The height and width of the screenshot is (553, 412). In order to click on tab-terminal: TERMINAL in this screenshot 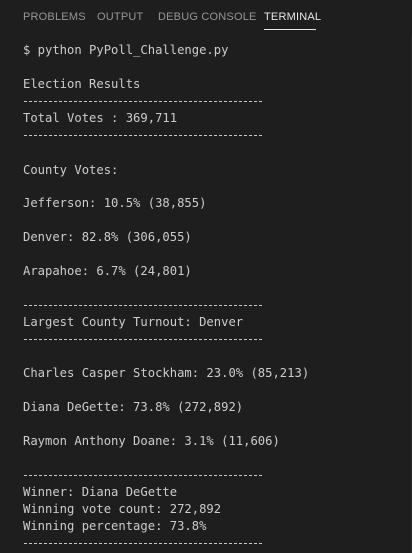, I will do `click(292, 17)`.